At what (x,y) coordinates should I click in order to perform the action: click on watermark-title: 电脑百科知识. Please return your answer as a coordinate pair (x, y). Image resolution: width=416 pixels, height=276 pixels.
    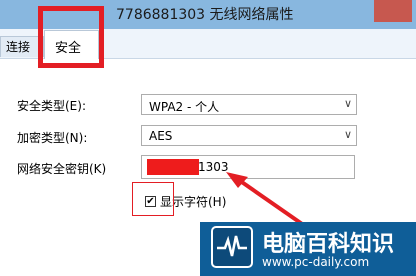
    Looking at the image, I should click on (328, 244).